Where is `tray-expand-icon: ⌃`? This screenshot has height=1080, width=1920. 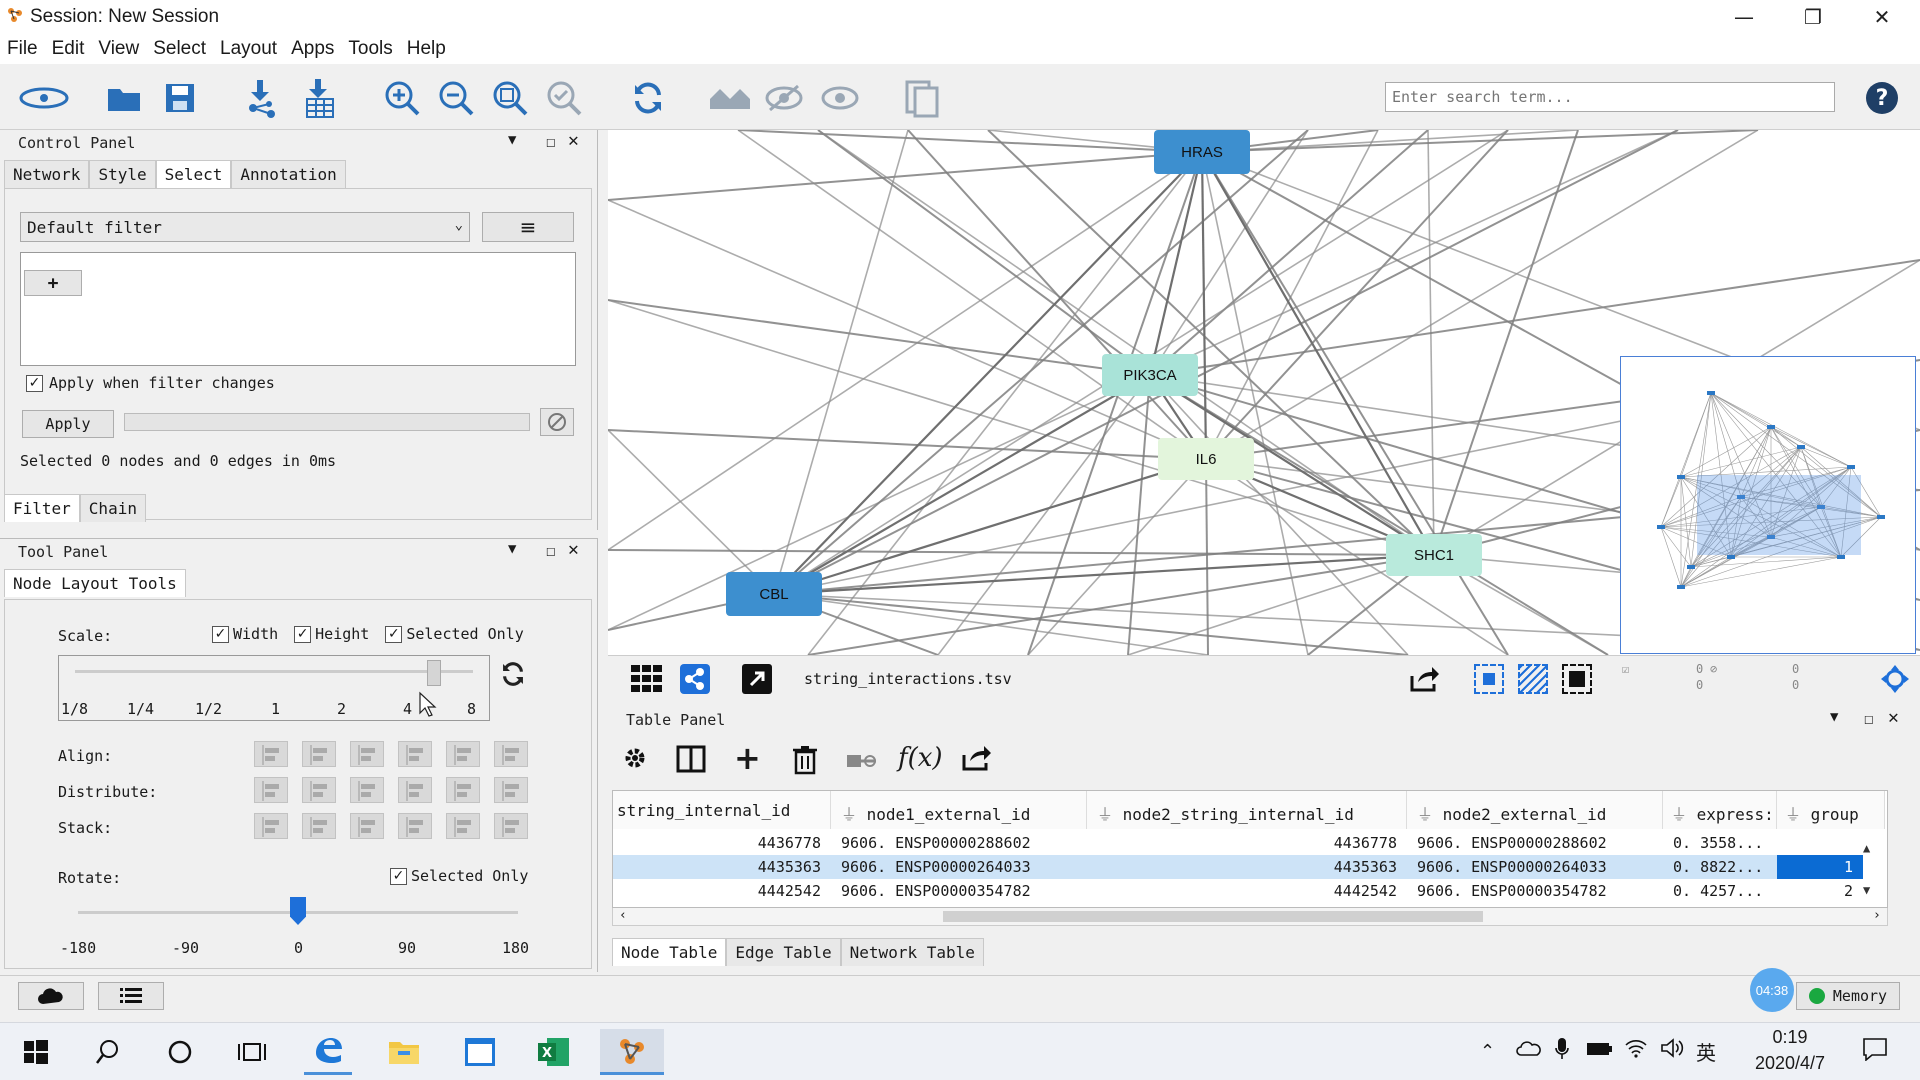 tray-expand-icon: ⌃ is located at coordinates (1487, 1051).